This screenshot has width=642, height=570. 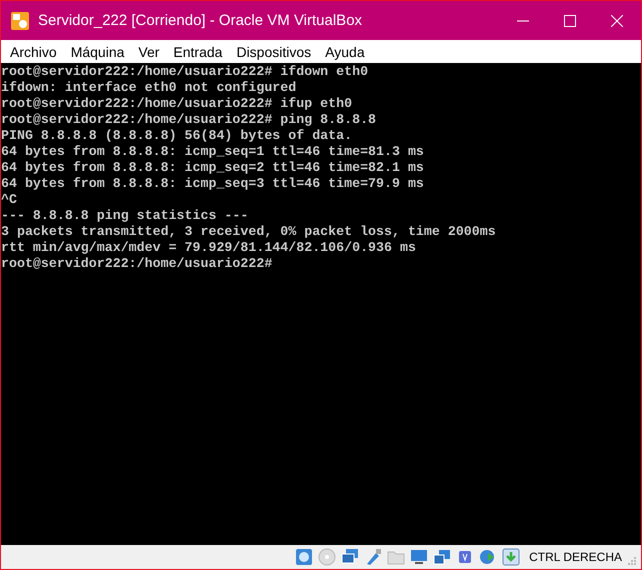 I want to click on menu-item: Ver, so click(x=148, y=52).